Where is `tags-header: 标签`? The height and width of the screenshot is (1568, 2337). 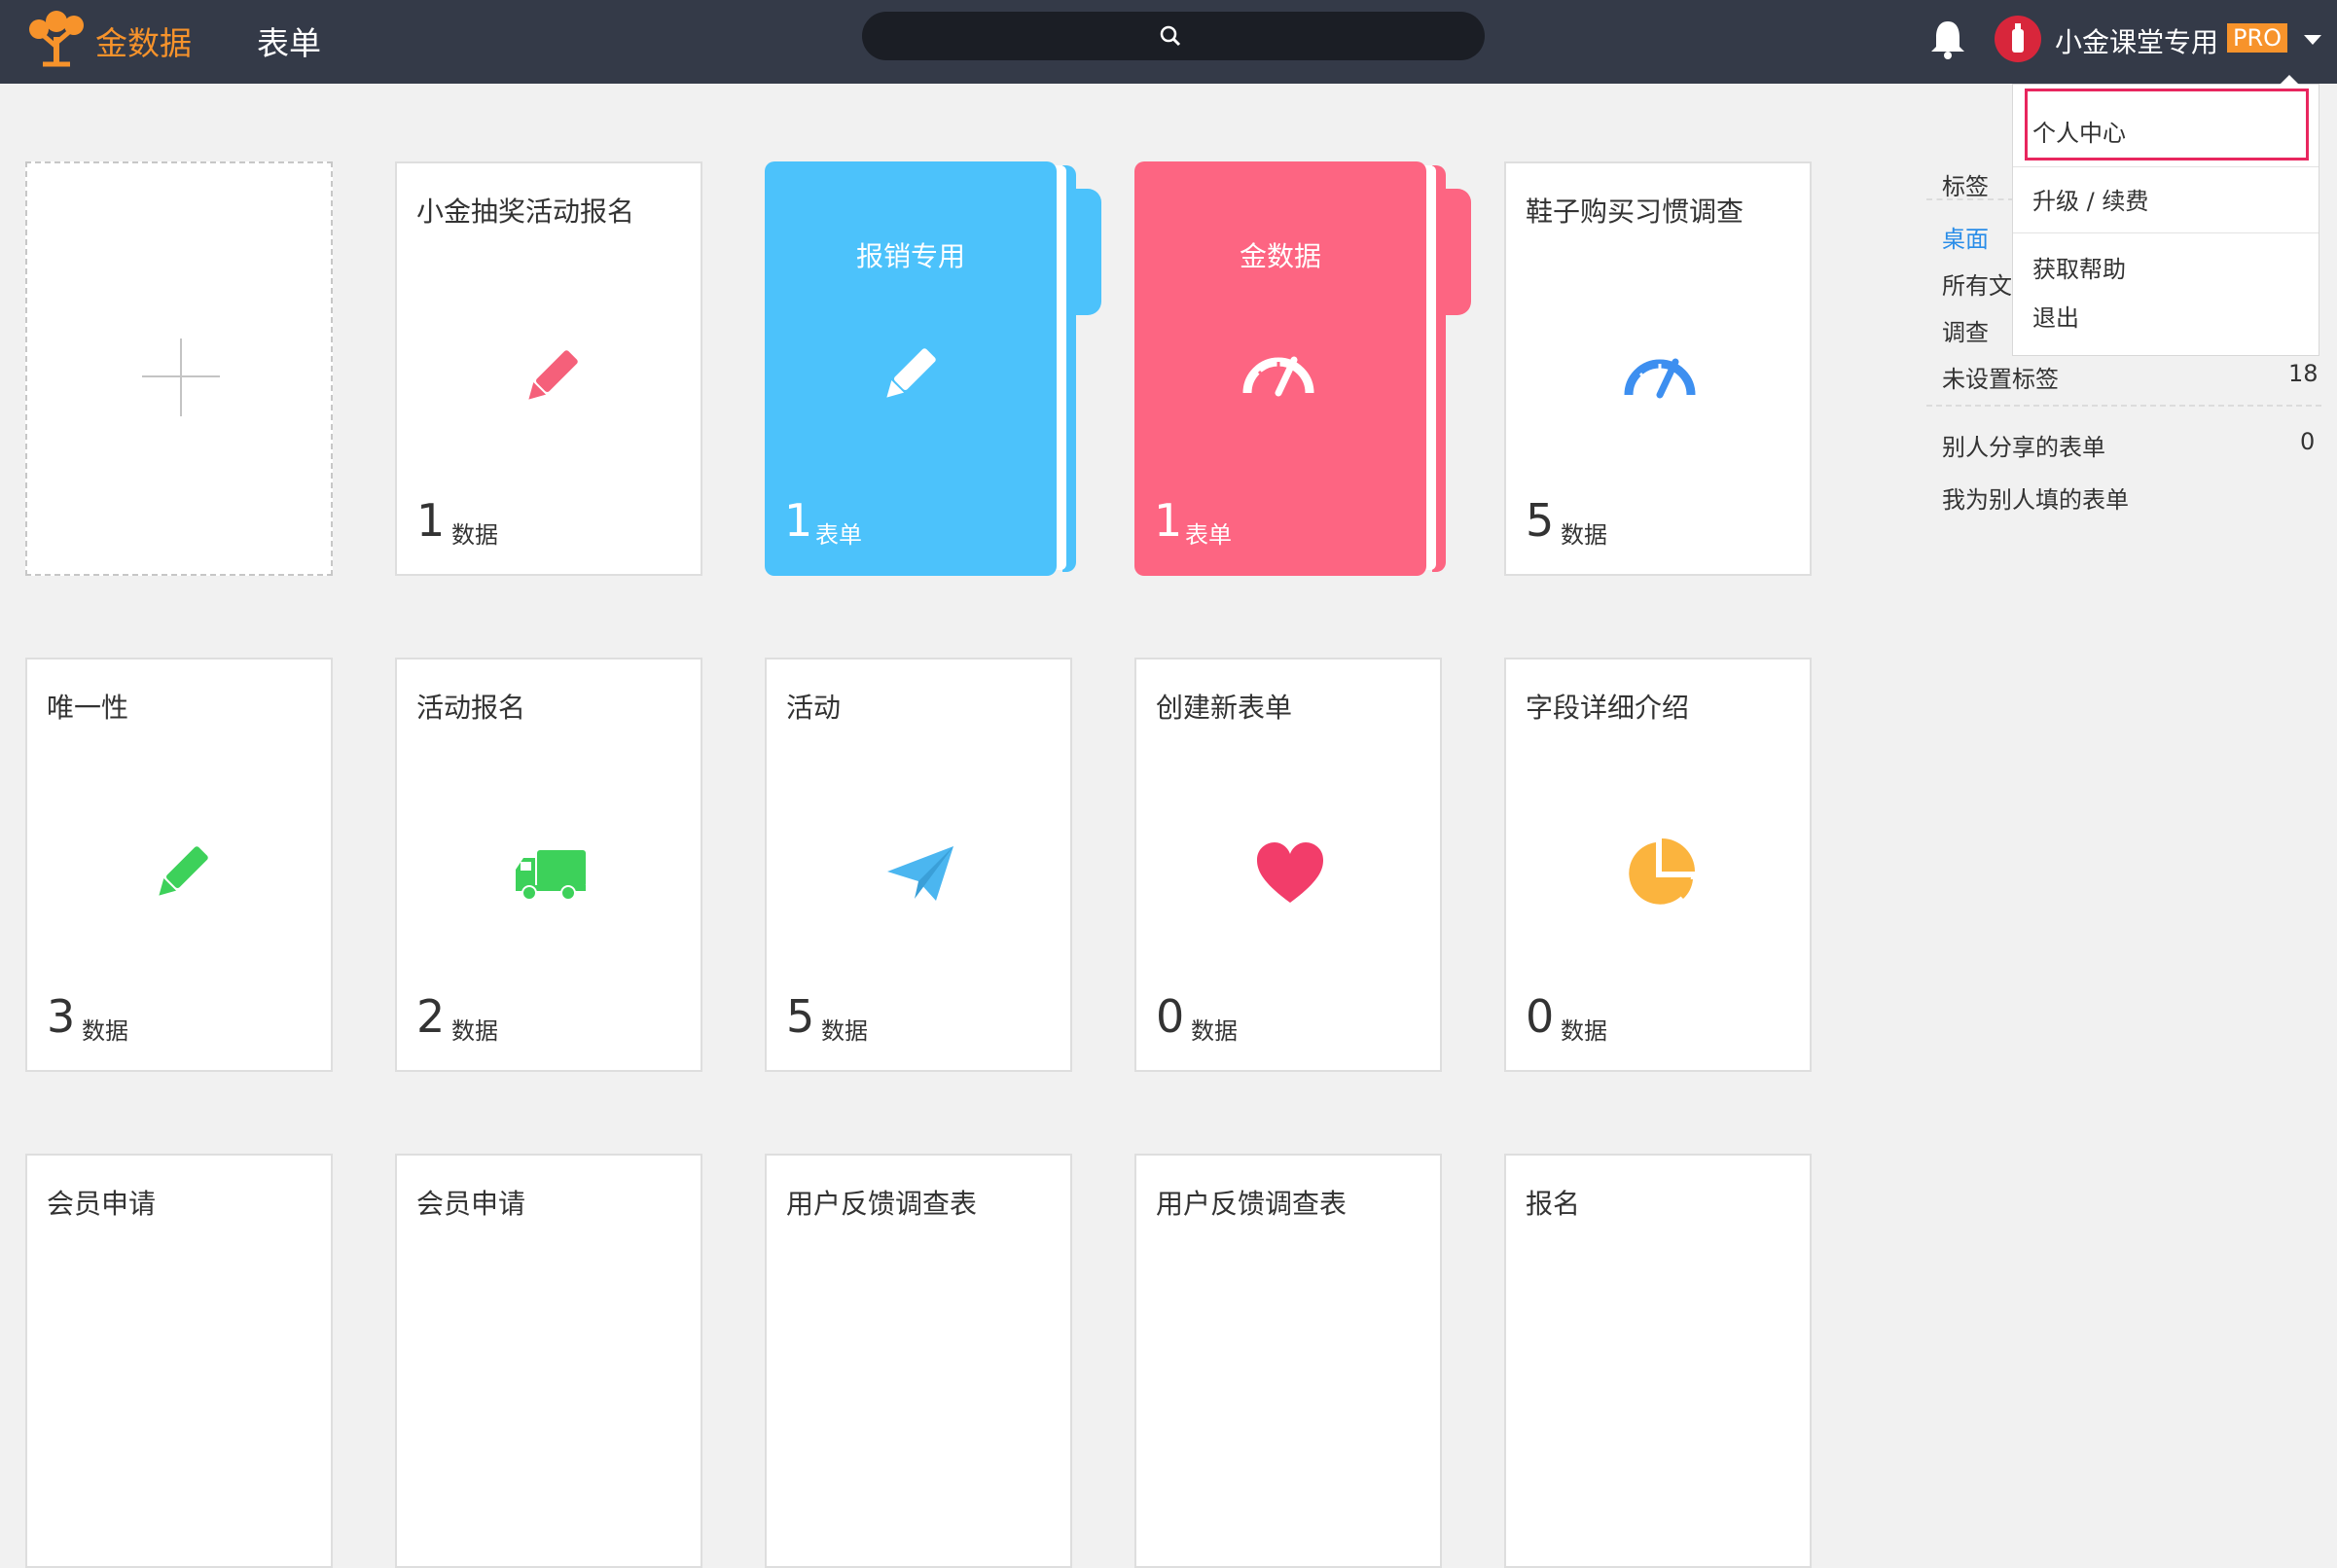
tags-header: 标签 is located at coordinates (1965, 186).